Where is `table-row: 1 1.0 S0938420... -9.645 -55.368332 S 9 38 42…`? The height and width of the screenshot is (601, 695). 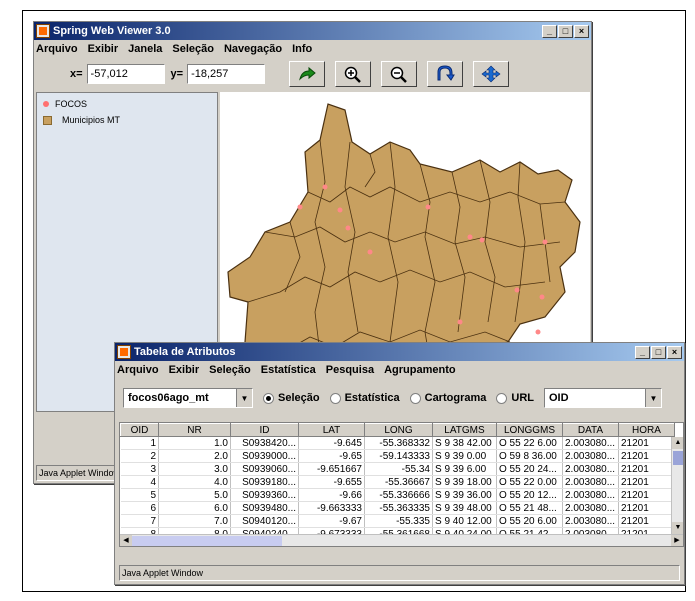 table-row: 1 1.0 S0938420... -9.645 -55.368332 S 9 38 42… is located at coordinates (397, 443).